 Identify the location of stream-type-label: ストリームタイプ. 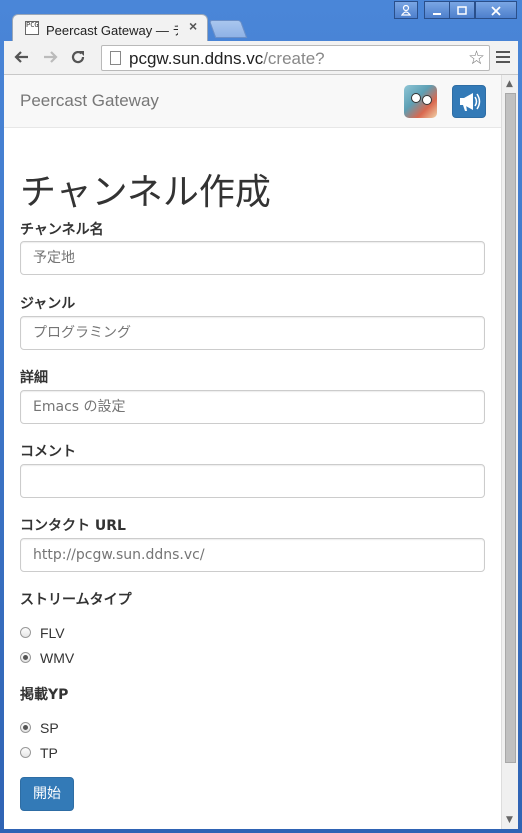
(76, 600).